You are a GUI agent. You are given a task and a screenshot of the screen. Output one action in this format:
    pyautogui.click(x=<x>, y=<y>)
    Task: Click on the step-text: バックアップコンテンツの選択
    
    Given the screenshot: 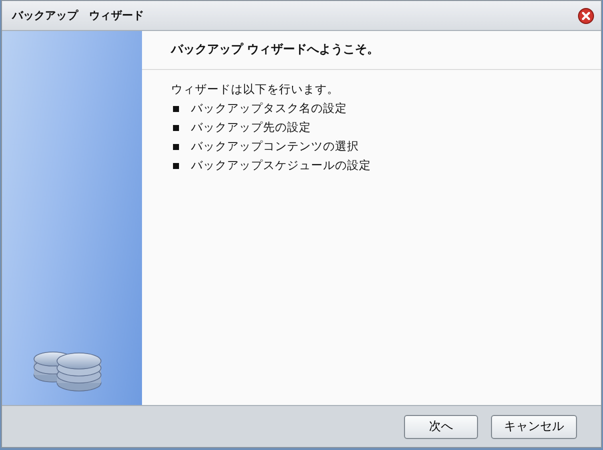 What is the action you would take?
    pyautogui.click(x=275, y=146)
    